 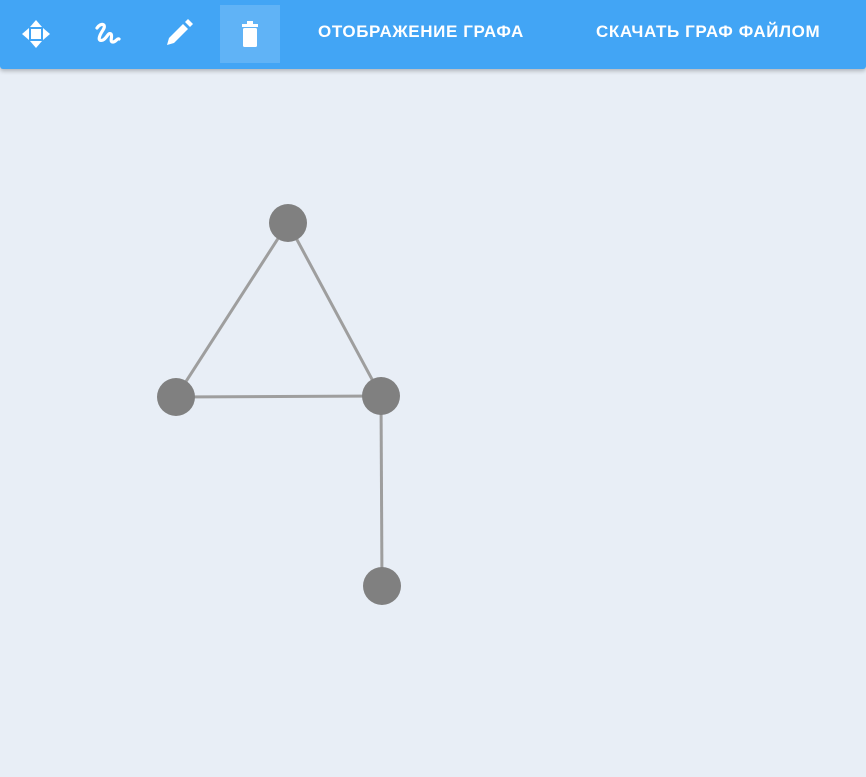 What do you see at coordinates (421, 32) in the screenshot?
I see `display-graph-button: ОТОБРАЖЕНИЕ ГРАФА` at bounding box center [421, 32].